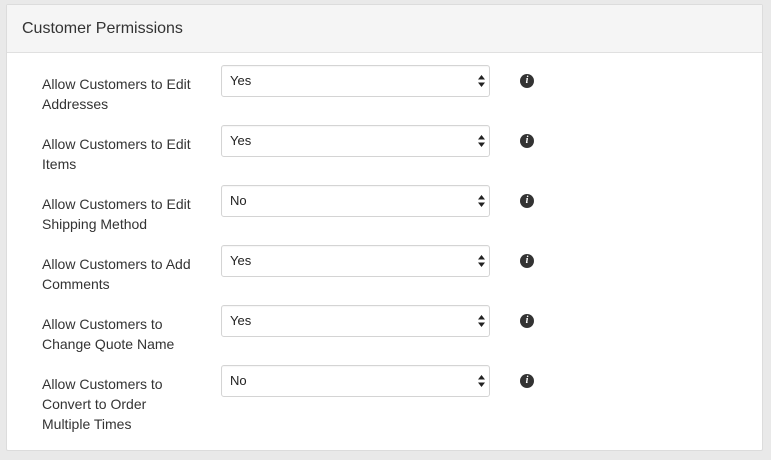 Image resolution: width=771 pixels, height=460 pixels. What do you see at coordinates (108, 344) in the screenshot?
I see `permission-label-line: Change Quote Name` at bounding box center [108, 344].